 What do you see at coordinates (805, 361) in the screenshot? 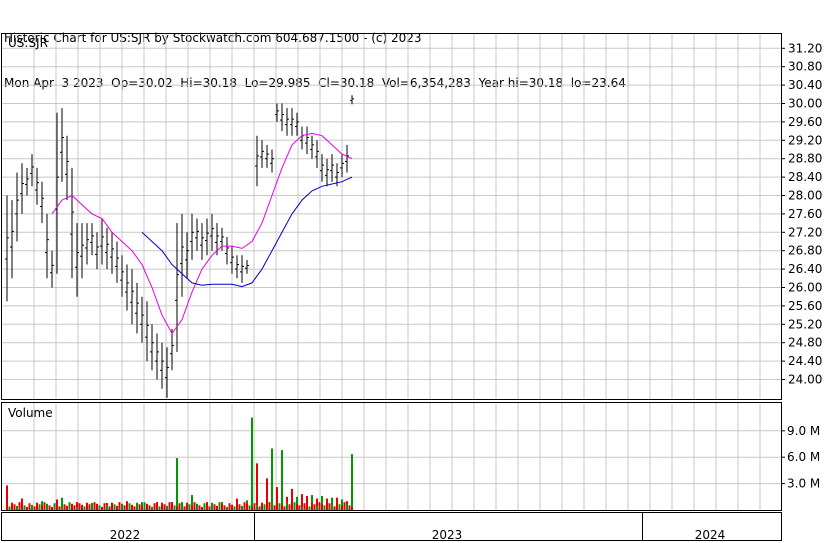
I see `price-tick-label: 24.40` at bounding box center [805, 361].